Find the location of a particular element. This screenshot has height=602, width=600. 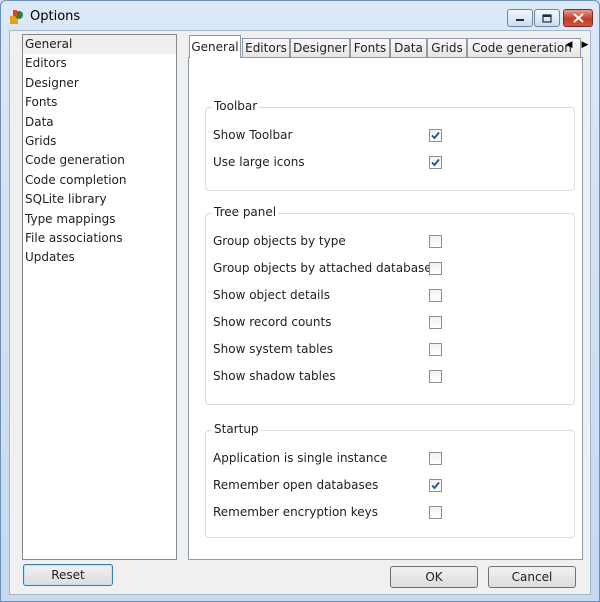

chevron-left-icon: ◀ is located at coordinates (569, 45).